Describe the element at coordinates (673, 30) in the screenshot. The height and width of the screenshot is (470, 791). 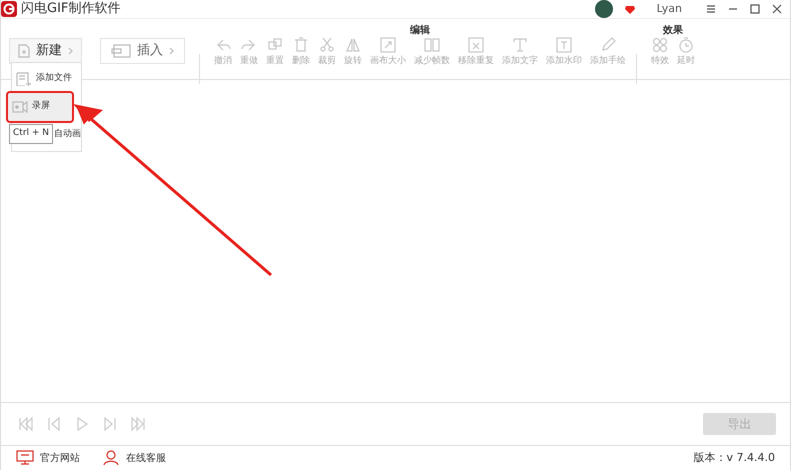
I see `group-label: 效果` at that location.